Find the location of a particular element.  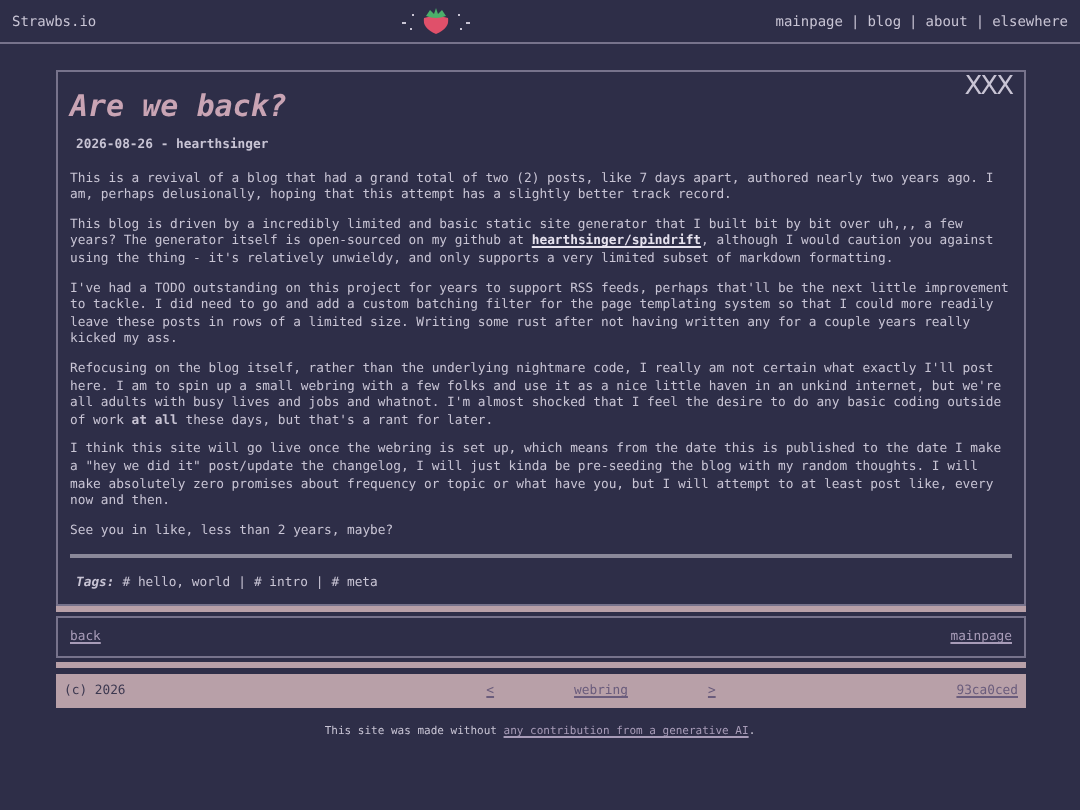

post-title: Are we back? is located at coordinates (178, 106).